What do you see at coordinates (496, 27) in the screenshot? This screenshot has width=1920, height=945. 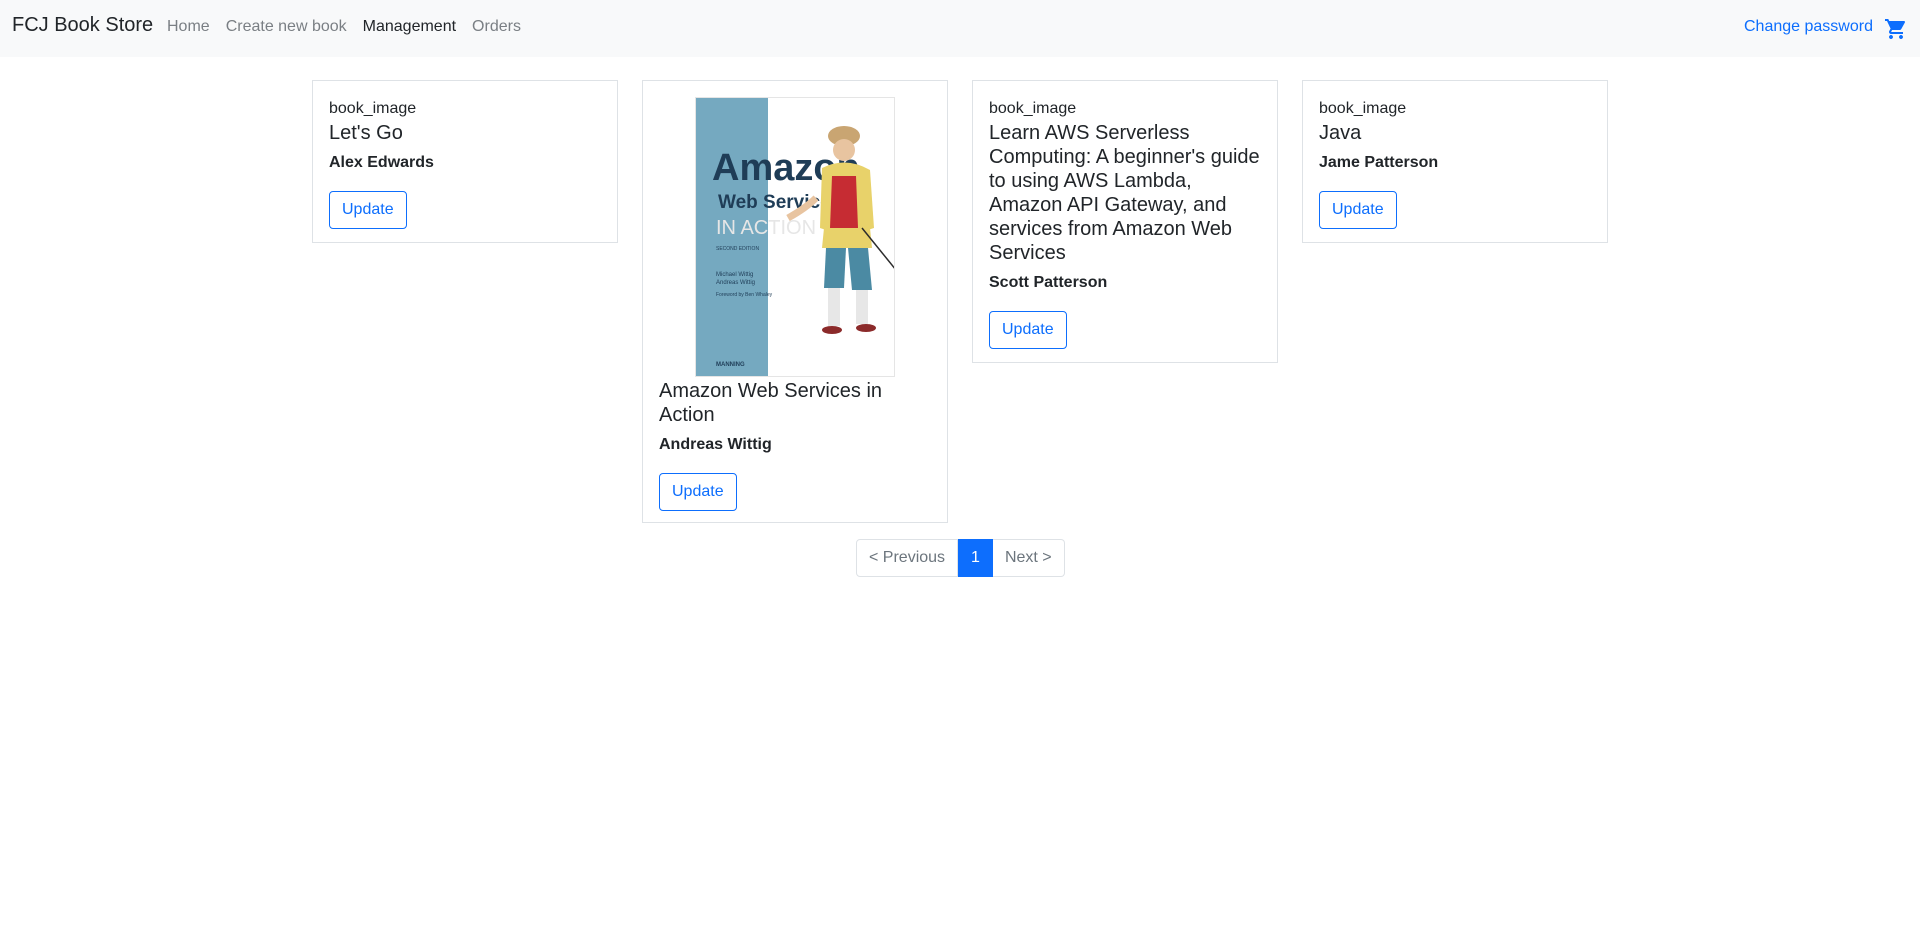 I see `nav-orders: Orders` at bounding box center [496, 27].